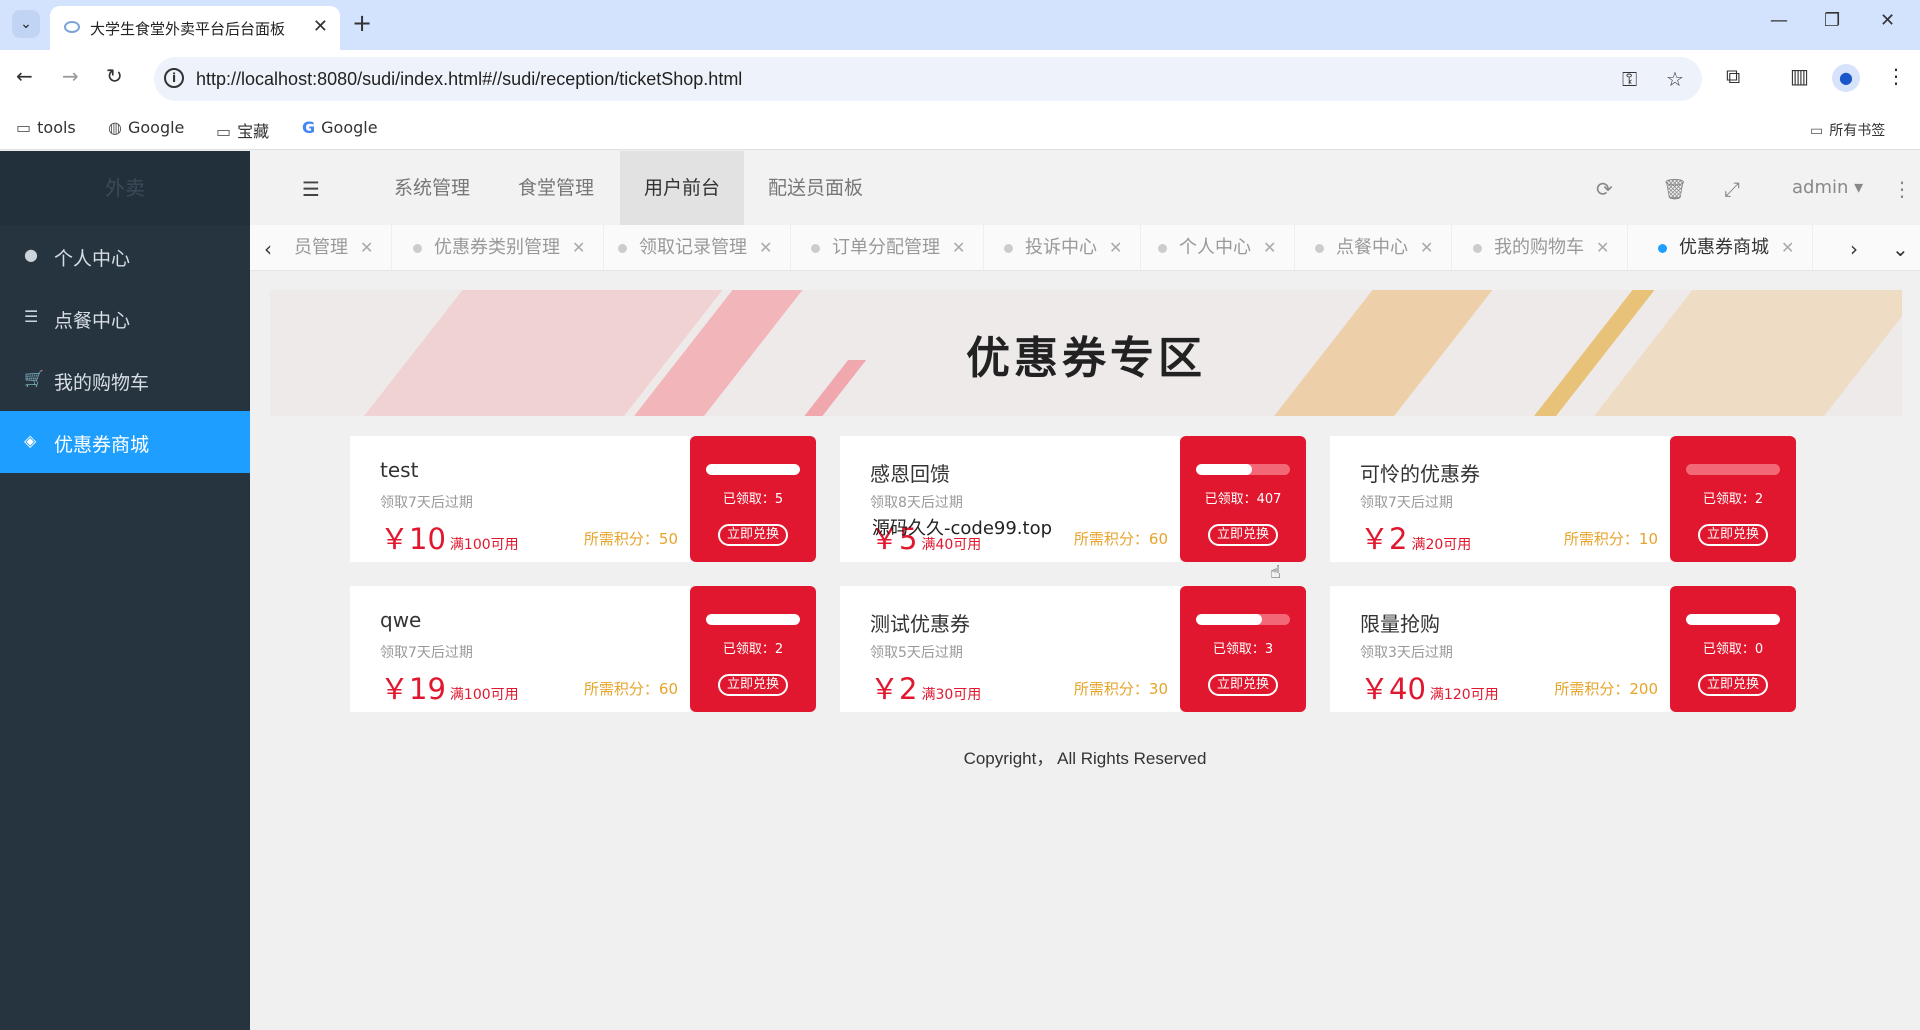 The height and width of the screenshot is (1030, 1920). Describe the element at coordinates (114, 76) in the screenshot. I see `reload-icon: ↻` at that location.